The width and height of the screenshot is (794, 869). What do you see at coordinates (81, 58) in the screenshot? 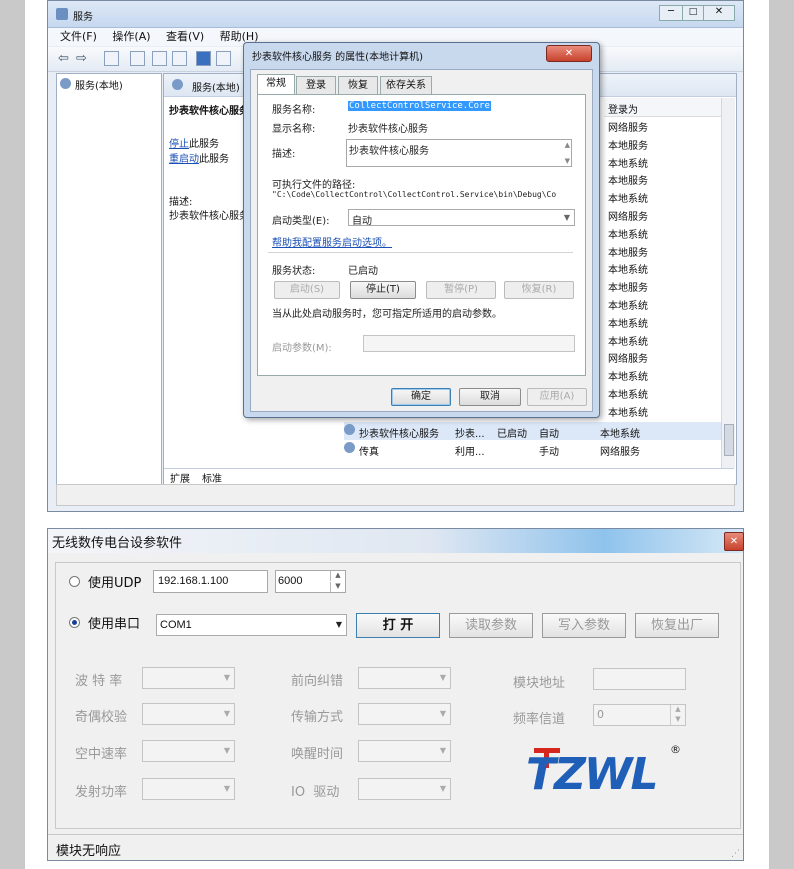
I see `forward-icon: ⇨` at bounding box center [81, 58].